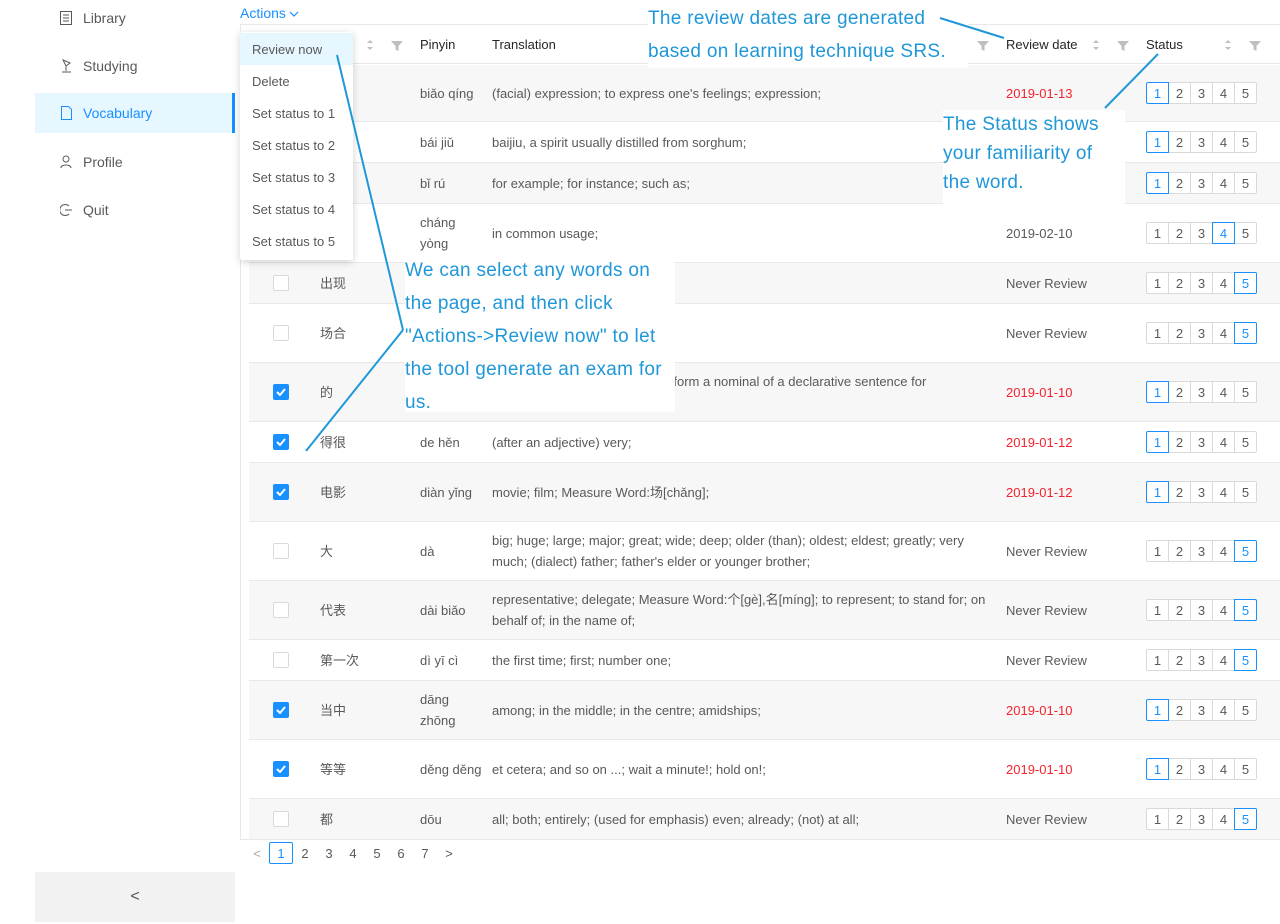 This screenshot has width=1280, height=924. Describe the element at coordinates (296, 209) in the screenshot. I see `dropdown-item-set-status-to-4: Set status to 4` at that location.